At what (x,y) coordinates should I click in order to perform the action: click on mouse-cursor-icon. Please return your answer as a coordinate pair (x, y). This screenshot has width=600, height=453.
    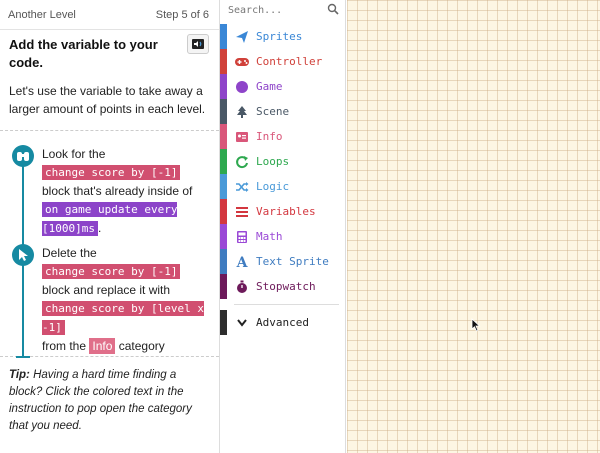
    Looking at the image, I should click on (476, 325).